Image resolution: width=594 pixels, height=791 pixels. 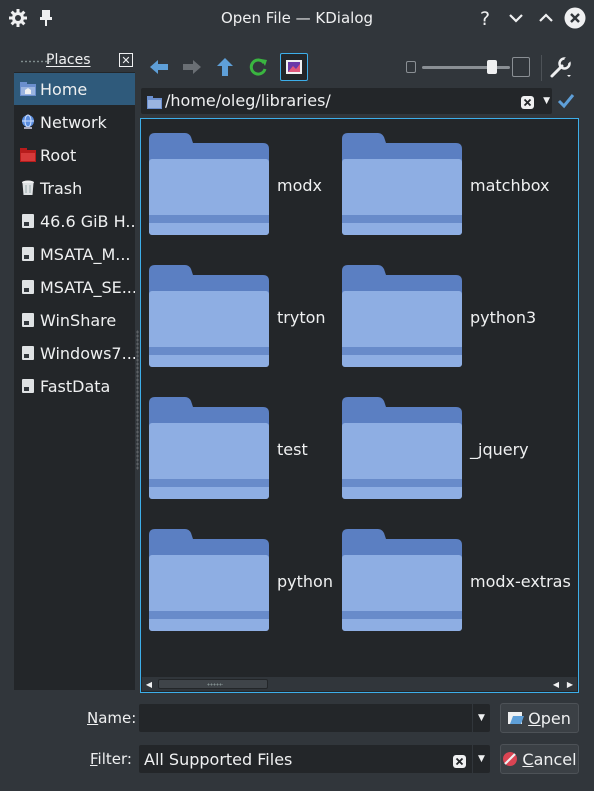 I want to click on place-label: Root, so click(x=58, y=155).